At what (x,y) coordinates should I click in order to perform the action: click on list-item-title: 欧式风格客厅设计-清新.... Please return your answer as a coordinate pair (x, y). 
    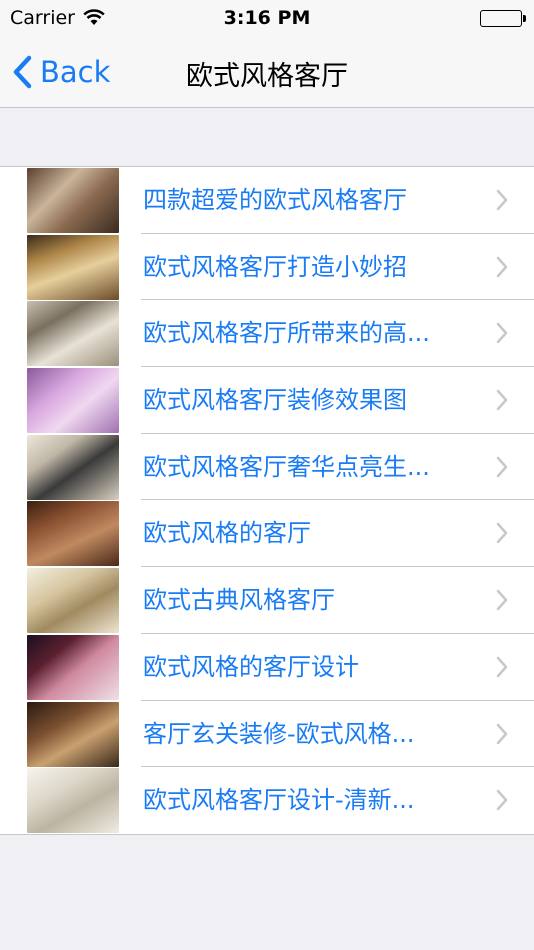
    Looking at the image, I should click on (279, 800).